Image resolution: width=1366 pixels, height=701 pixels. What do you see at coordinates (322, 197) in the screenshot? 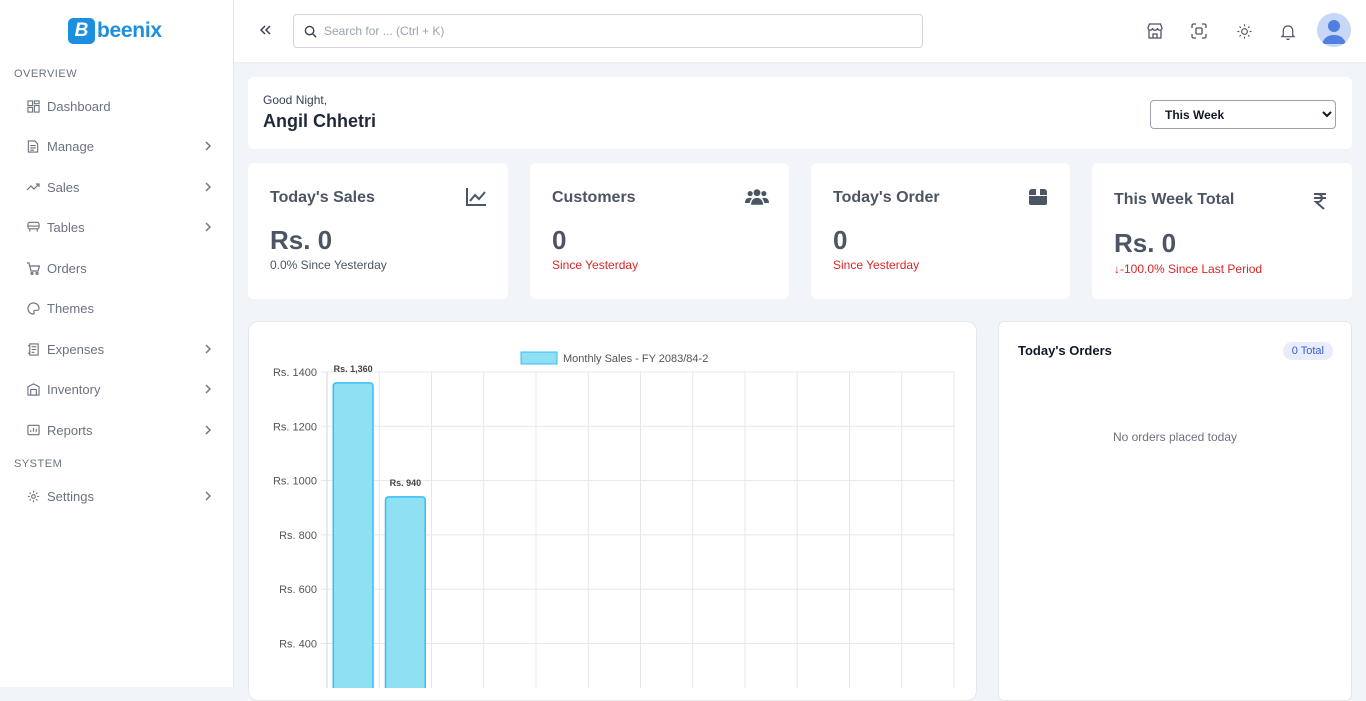
I see `stat-title: Today's Sales` at bounding box center [322, 197].